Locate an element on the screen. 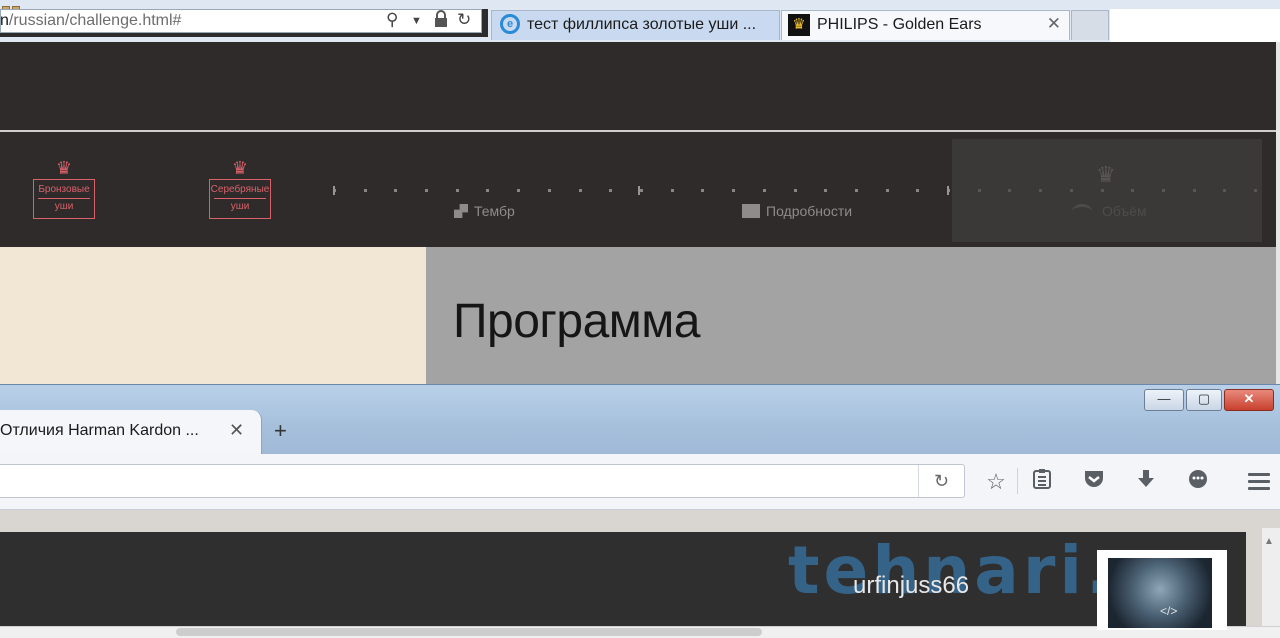 Image resolution: width=1280 pixels, height=638 pixels. timbre-icon is located at coordinates (461, 211).